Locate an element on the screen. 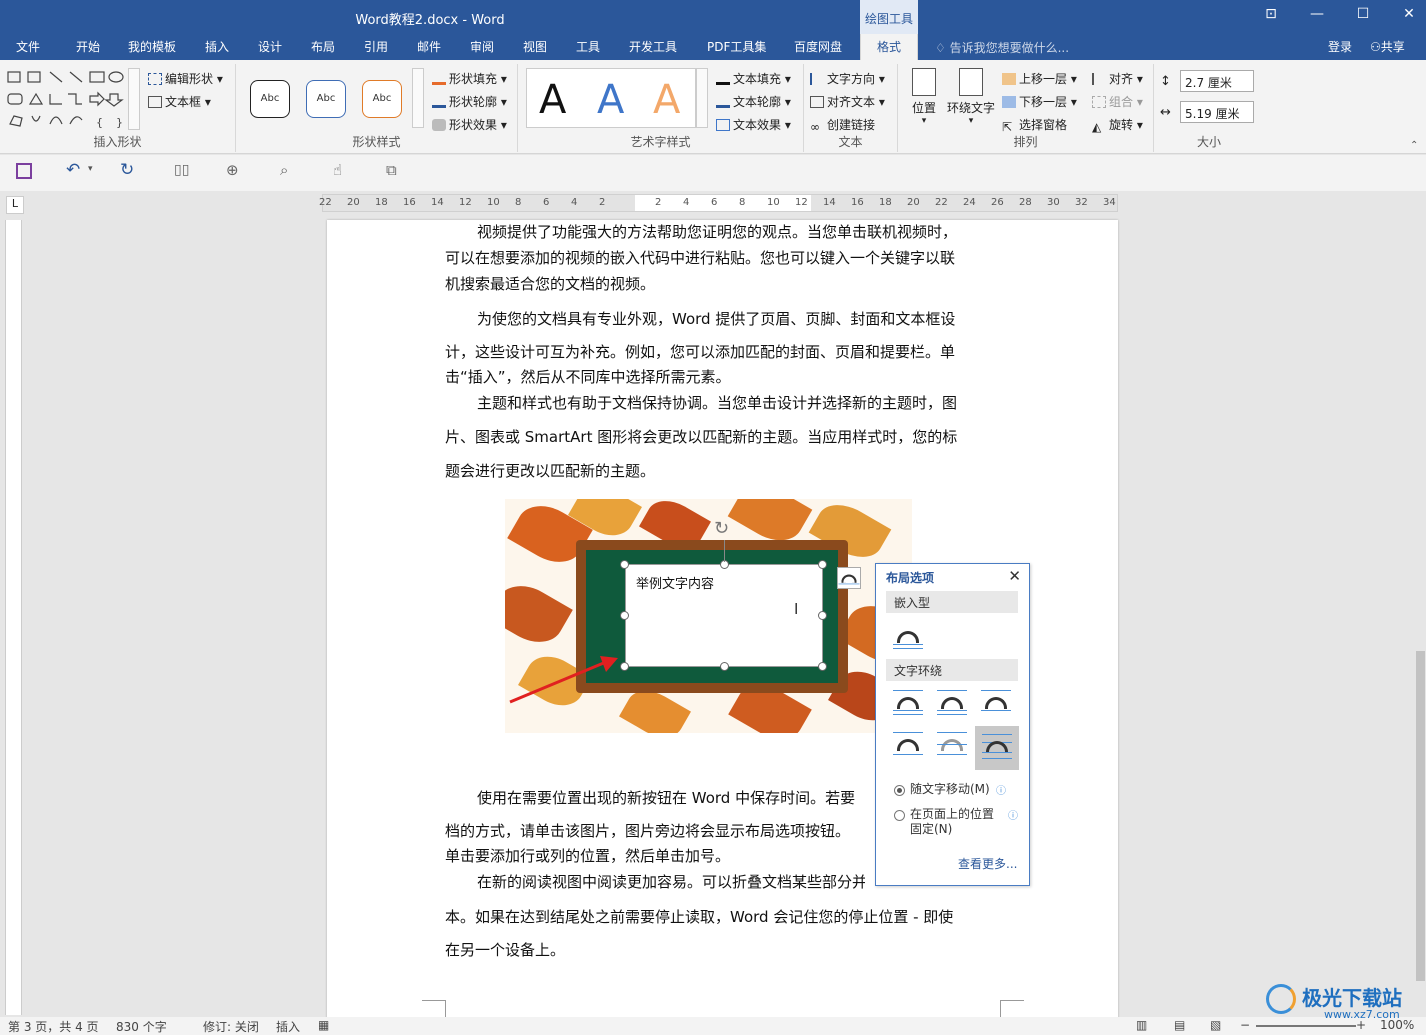 This screenshot has width=1426, height=1035. tab-design: 设计 is located at coordinates (270, 46).